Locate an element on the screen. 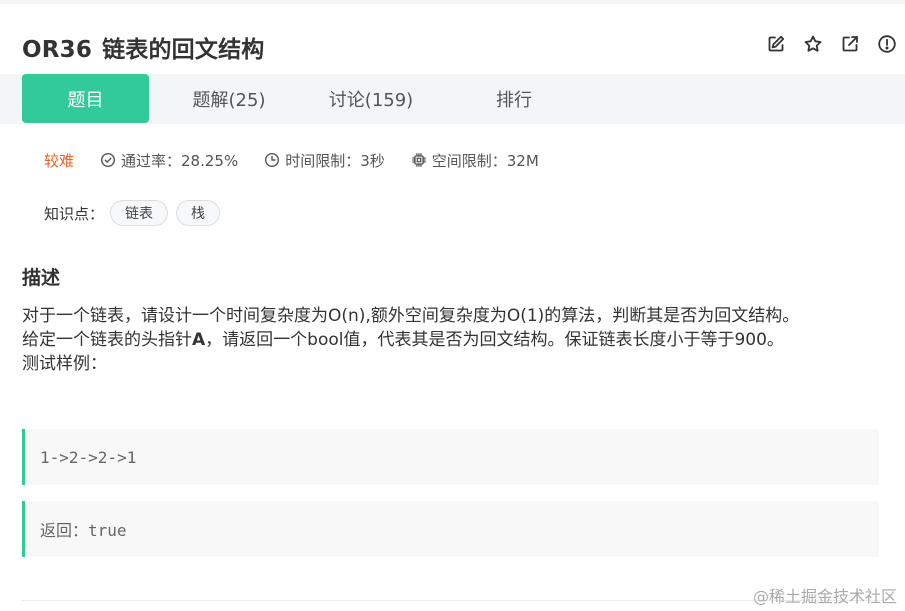  tab-discussion: 讨论(159) is located at coordinates (371, 98).